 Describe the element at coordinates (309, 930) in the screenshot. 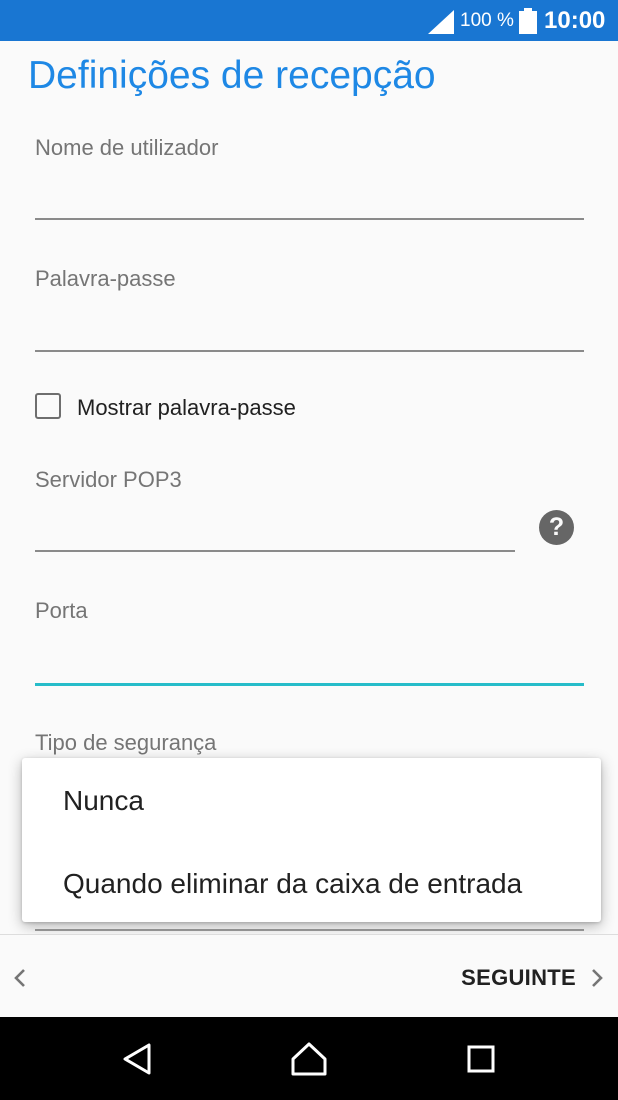

I see `security-type-underline` at that location.